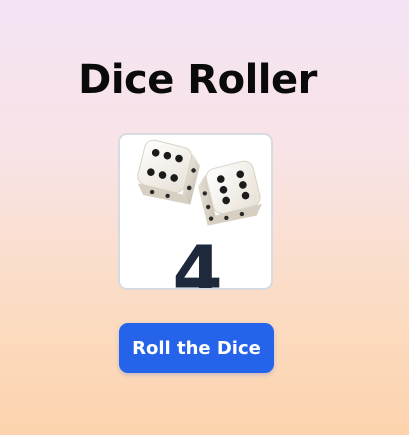 Image resolution: width=409 pixels, height=435 pixels. I want to click on dice-result-value: 4, so click(197, 260).